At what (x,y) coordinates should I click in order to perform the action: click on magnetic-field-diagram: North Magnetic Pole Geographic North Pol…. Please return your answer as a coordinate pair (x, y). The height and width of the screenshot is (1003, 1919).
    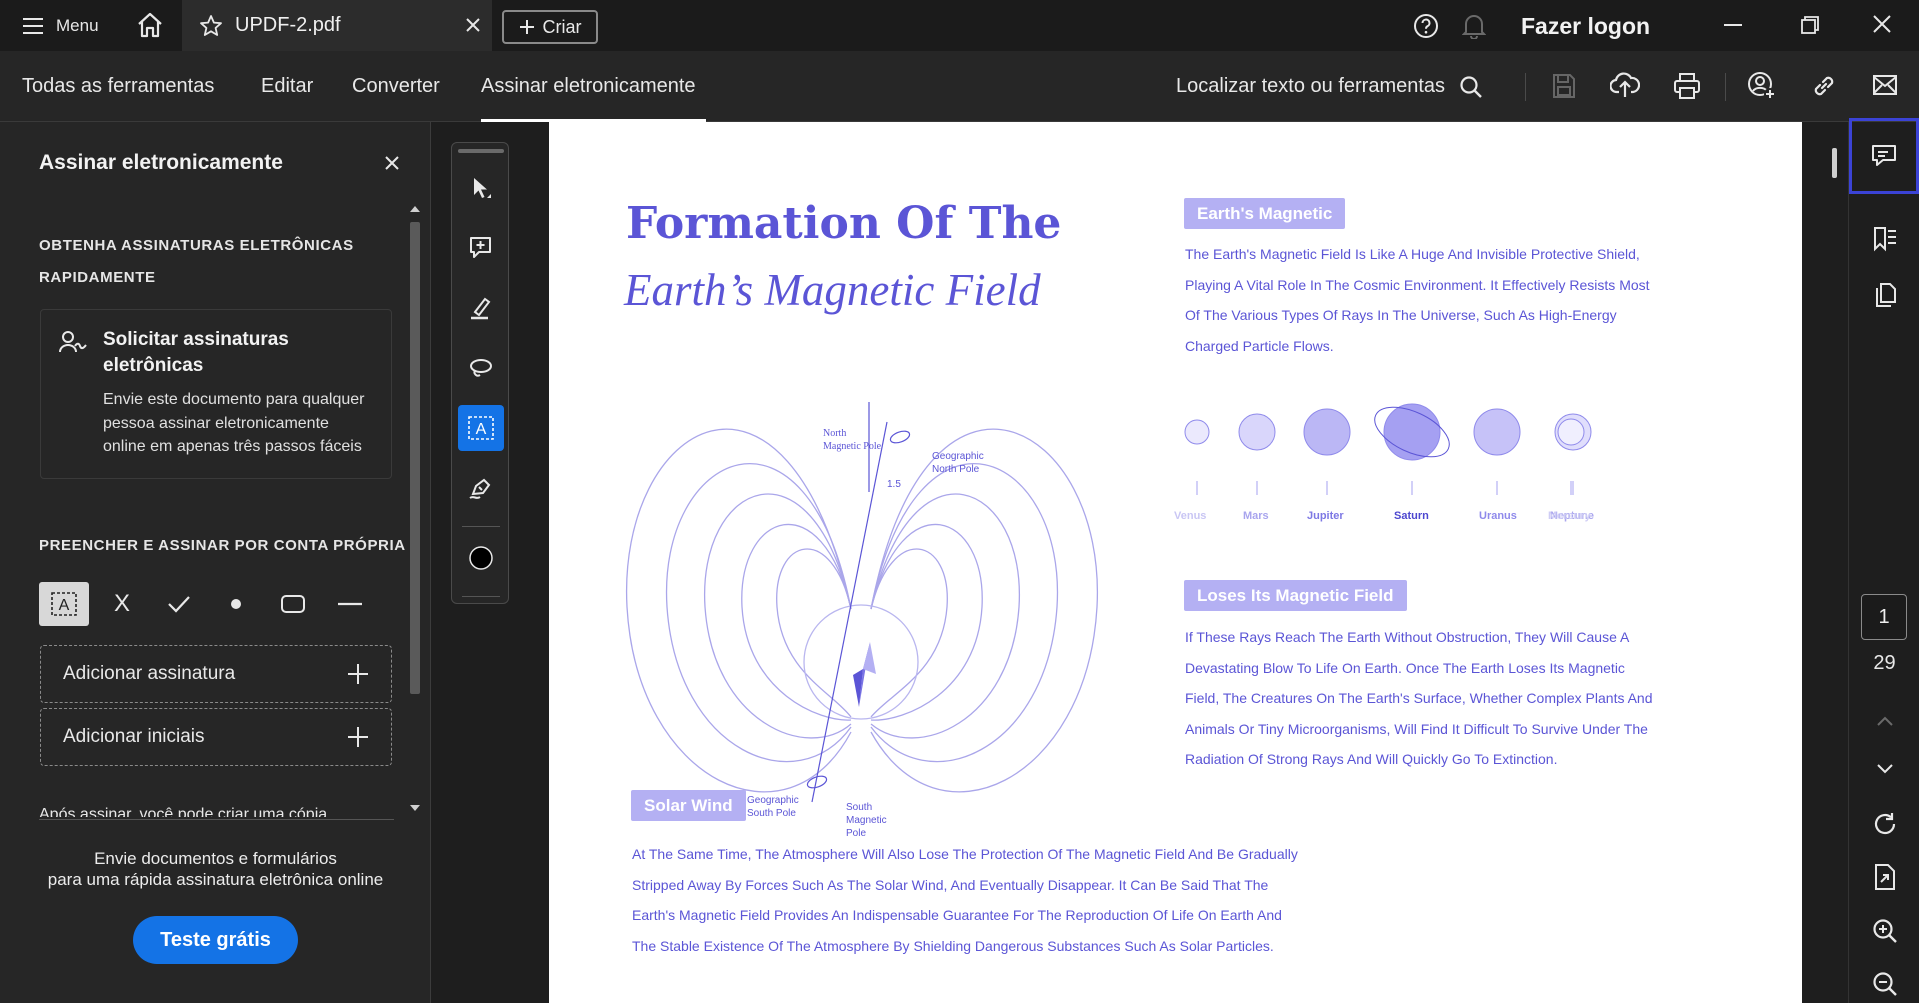
    Looking at the image, I should click on (867, 607).